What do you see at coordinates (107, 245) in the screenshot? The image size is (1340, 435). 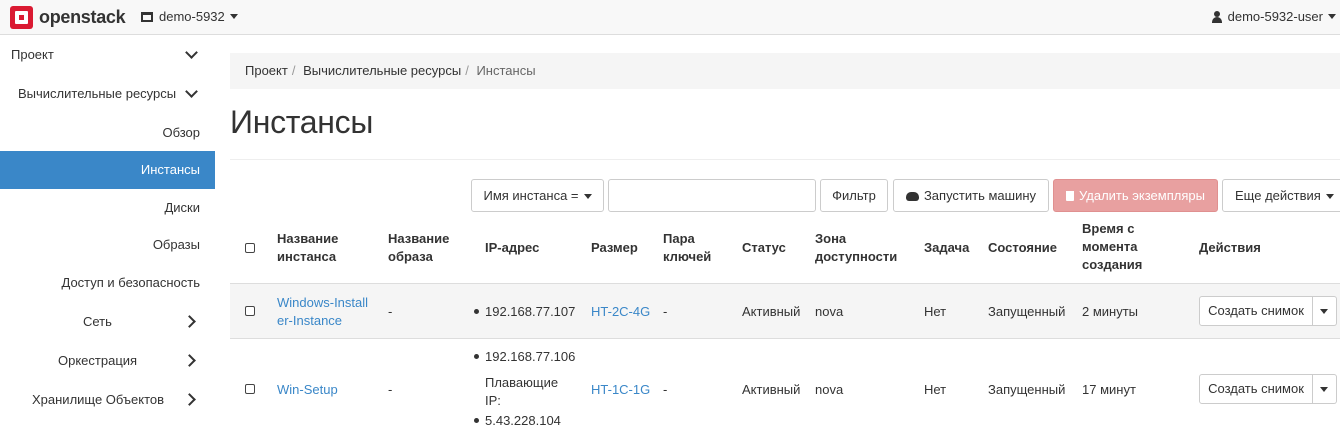 I see `sidebar-item-images: Образы` at bounding box center [107, 245].